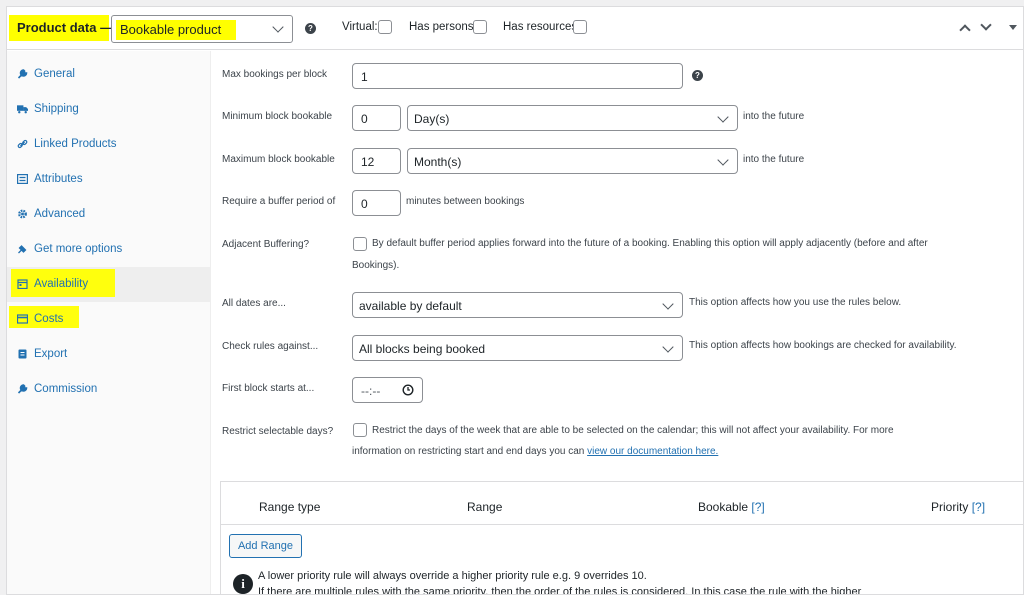 Image resolution: width=1024 pixels, height=595 pixels. What do you see at coordinates (56, 109) in the screenshot?
I see `tab-label: Shipping` at bounding box center [56, 109].